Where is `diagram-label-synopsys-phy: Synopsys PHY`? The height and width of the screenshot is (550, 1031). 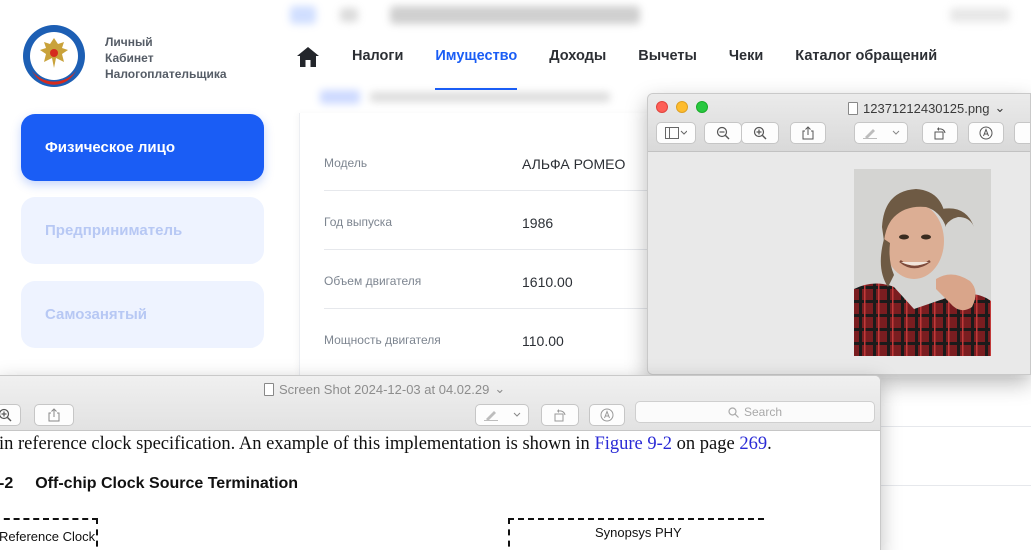 diagram-label-synopsys-phy: Synopsys PHY is located at coordinates (638, 532).